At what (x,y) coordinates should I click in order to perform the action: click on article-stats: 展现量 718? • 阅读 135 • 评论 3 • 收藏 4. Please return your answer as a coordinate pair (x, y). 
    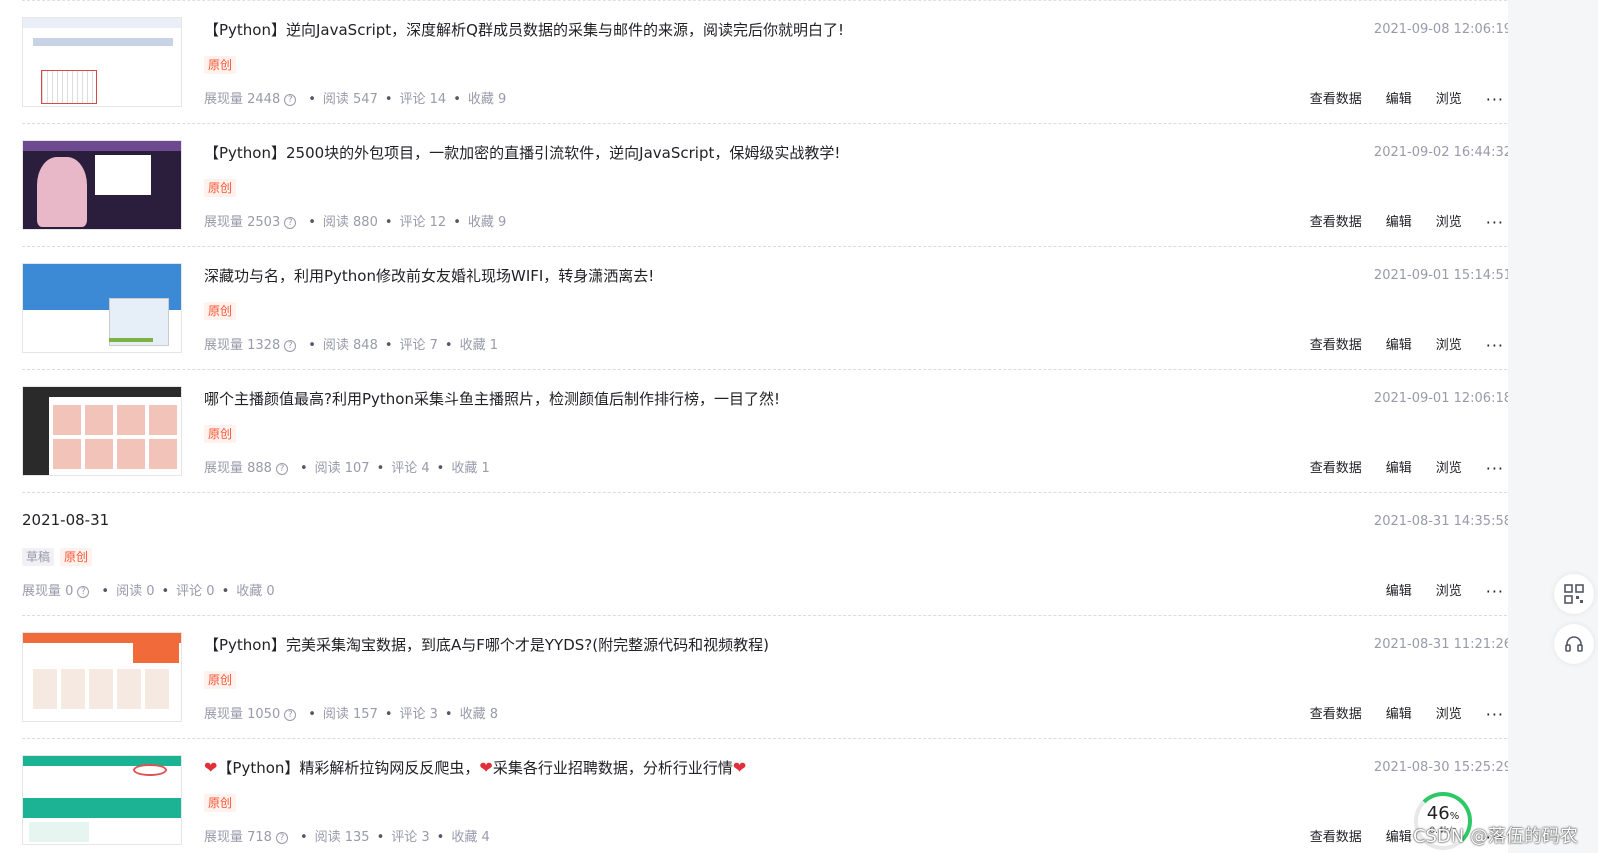
    Looking at the image, I should click on (347, 838).